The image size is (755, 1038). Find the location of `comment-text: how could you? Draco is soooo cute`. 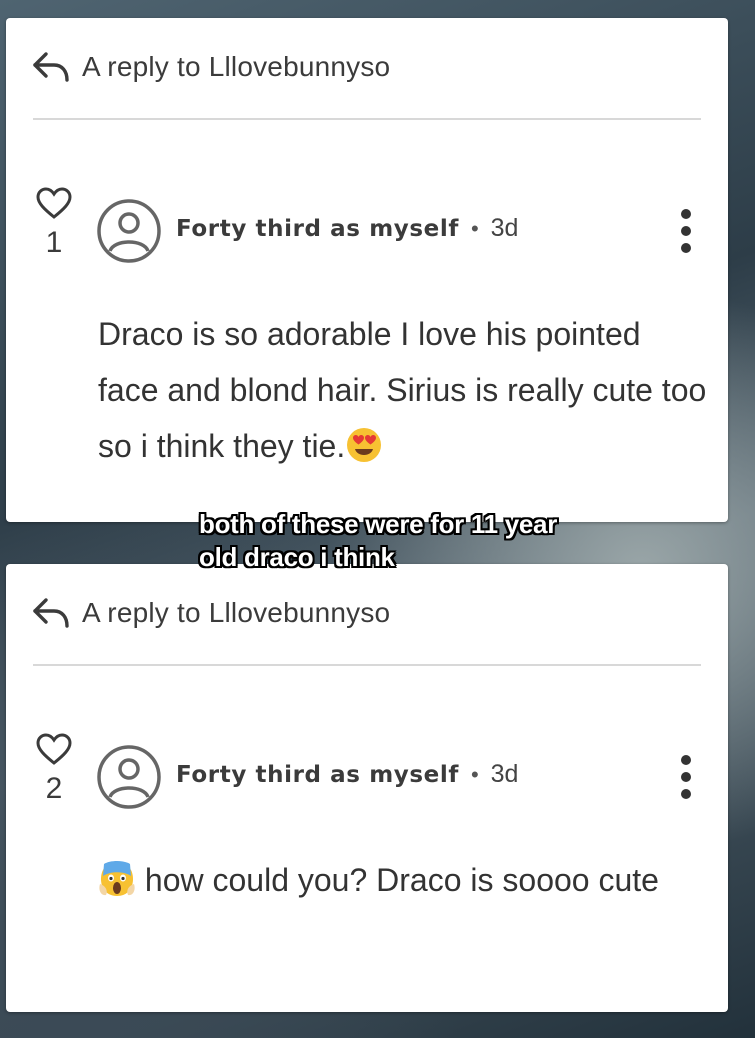

comment-text: how could you? Draco is soooo cute is located at coordinates (403, 880).